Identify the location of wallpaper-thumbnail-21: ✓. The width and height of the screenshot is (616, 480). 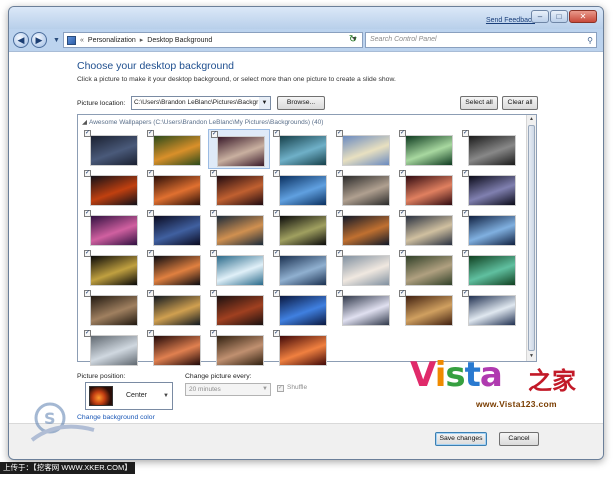
(491, 229).